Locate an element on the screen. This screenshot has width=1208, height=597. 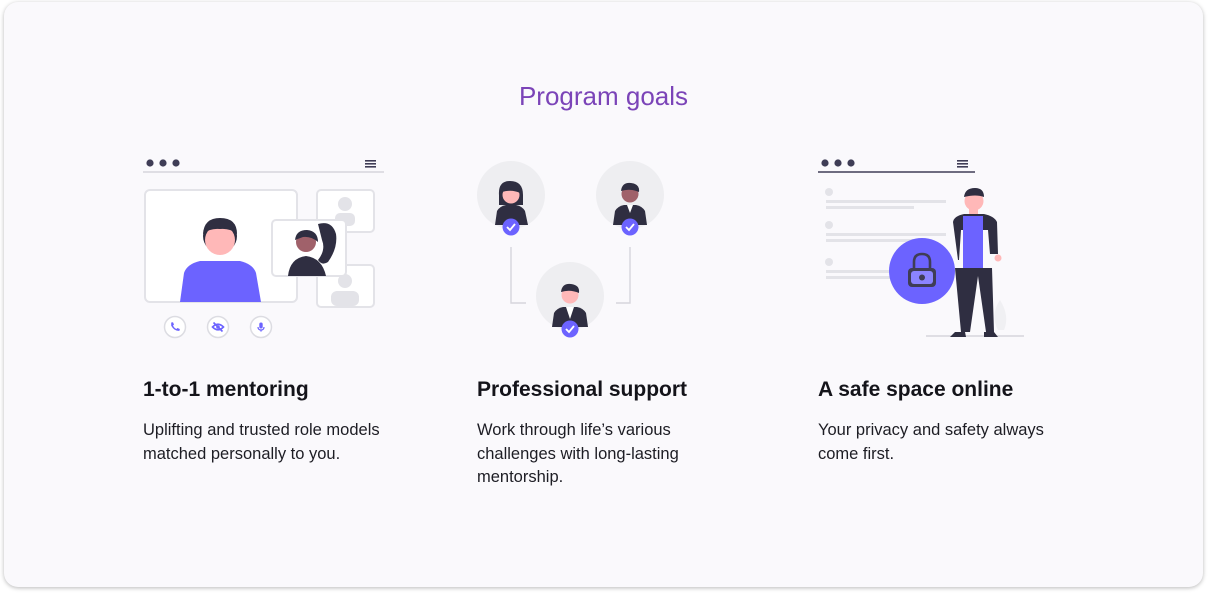
phone-icon is located at coordinates (175, 327).